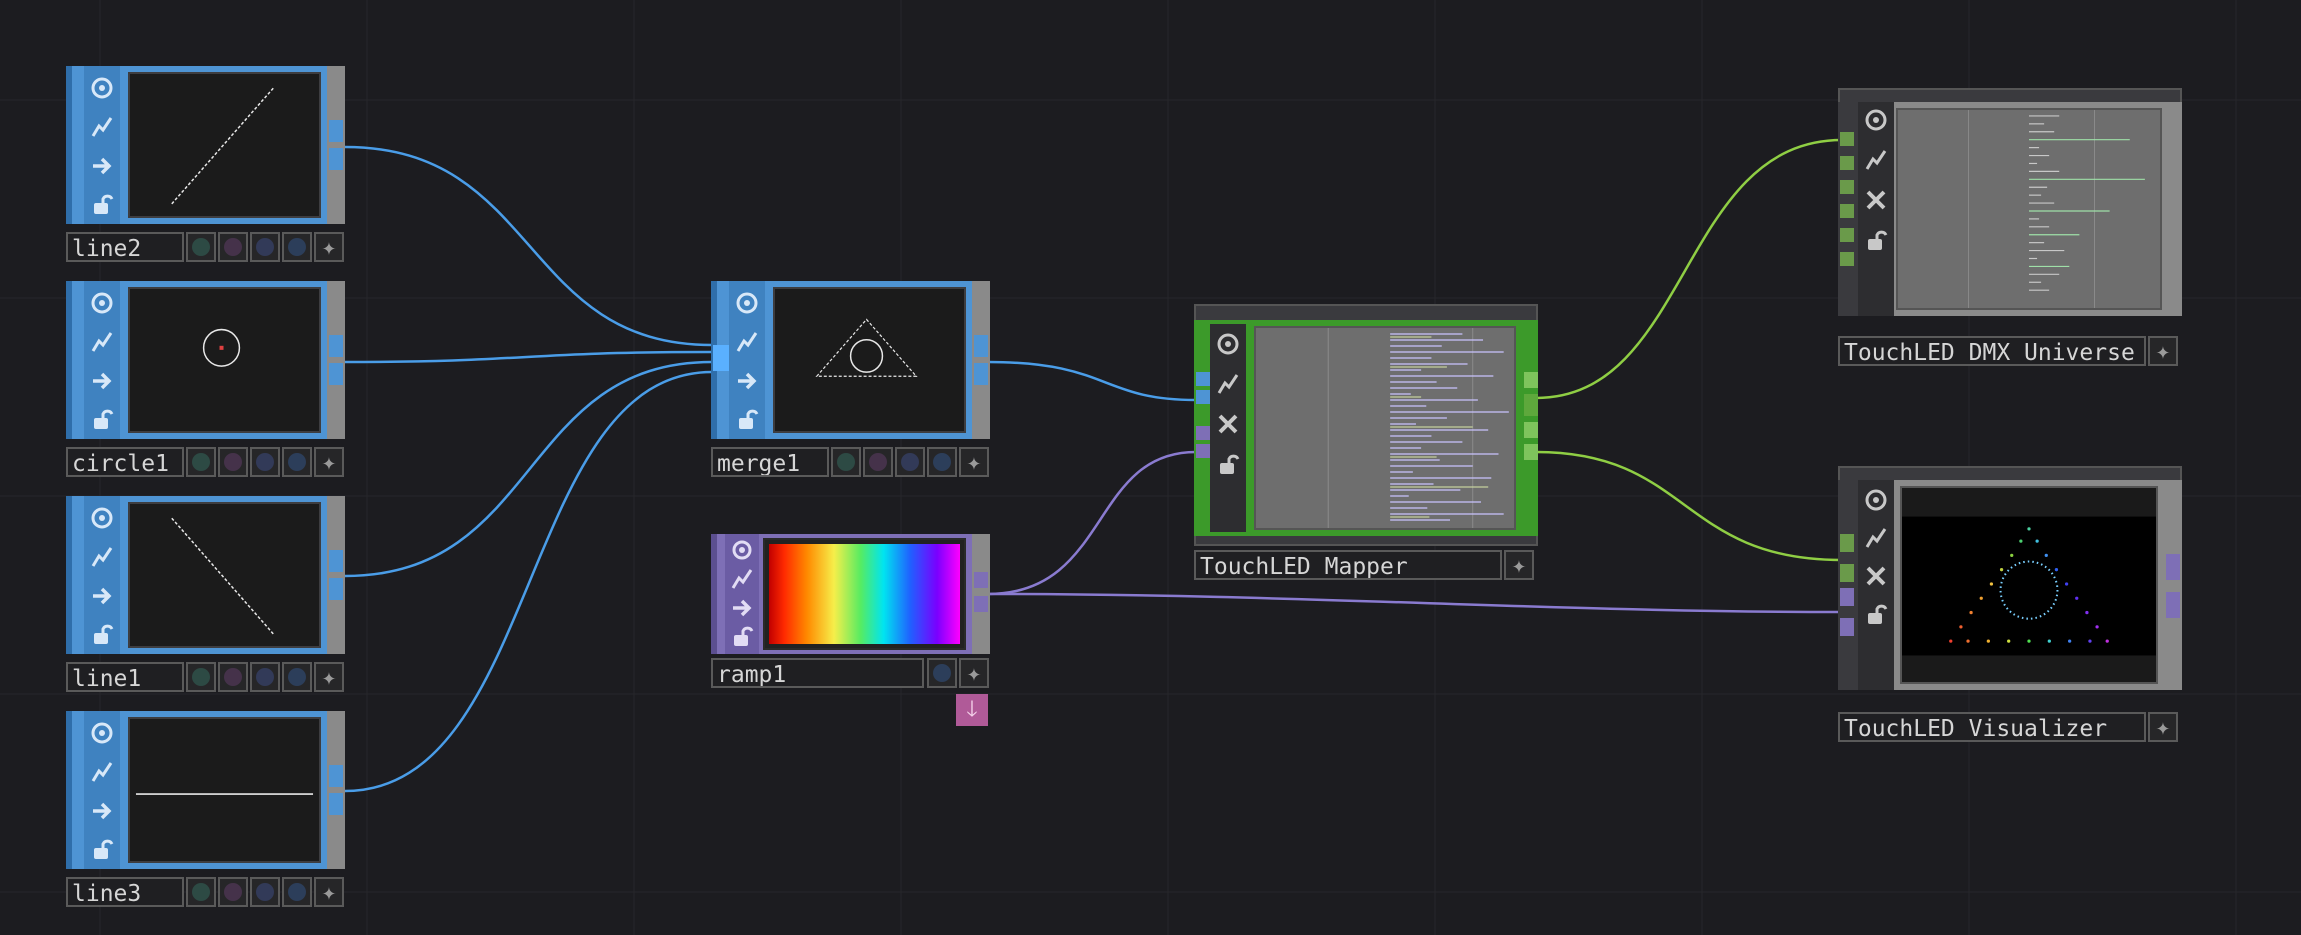  What do you see at coordinates (125, 677) in the screenshot?
I see `node-line1-label: line1` at bounding box center [125, 677].